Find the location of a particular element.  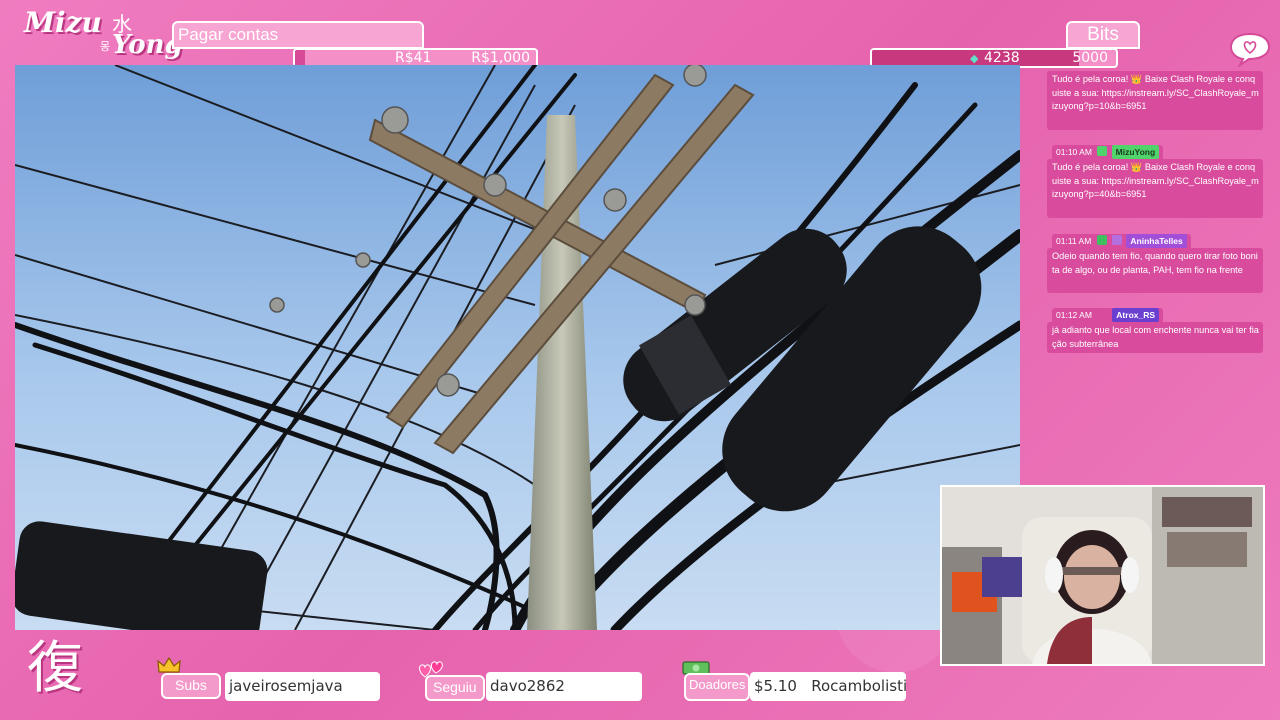

follow-latest-value: davo2862 is located at coordinates (564, 686).